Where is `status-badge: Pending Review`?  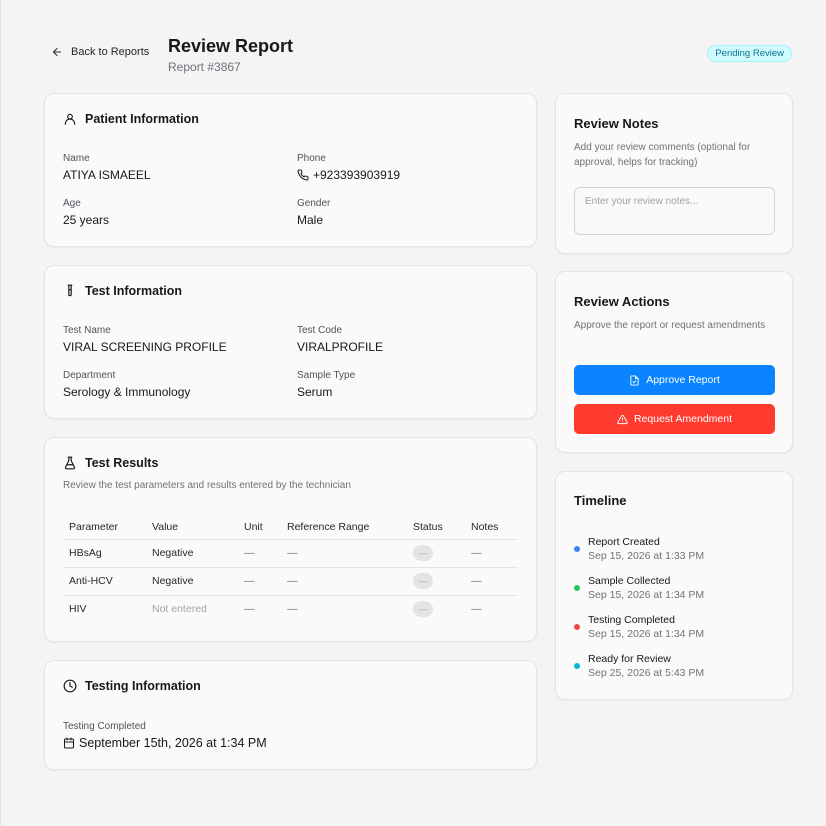 status-badge: Pending Review is located at coordinates (749, 53).